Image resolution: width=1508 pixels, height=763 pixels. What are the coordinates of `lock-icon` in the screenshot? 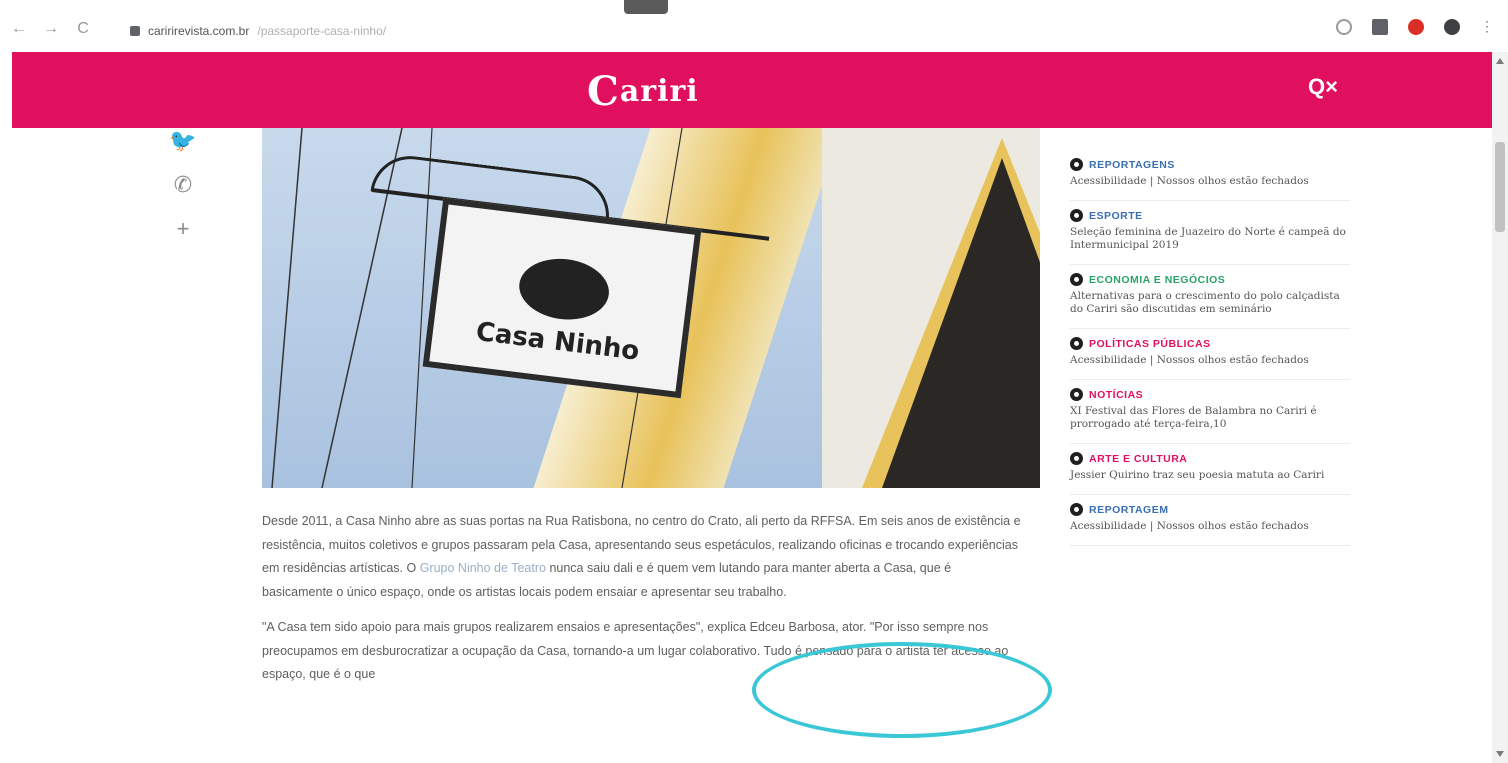 It's located at (135, 31).